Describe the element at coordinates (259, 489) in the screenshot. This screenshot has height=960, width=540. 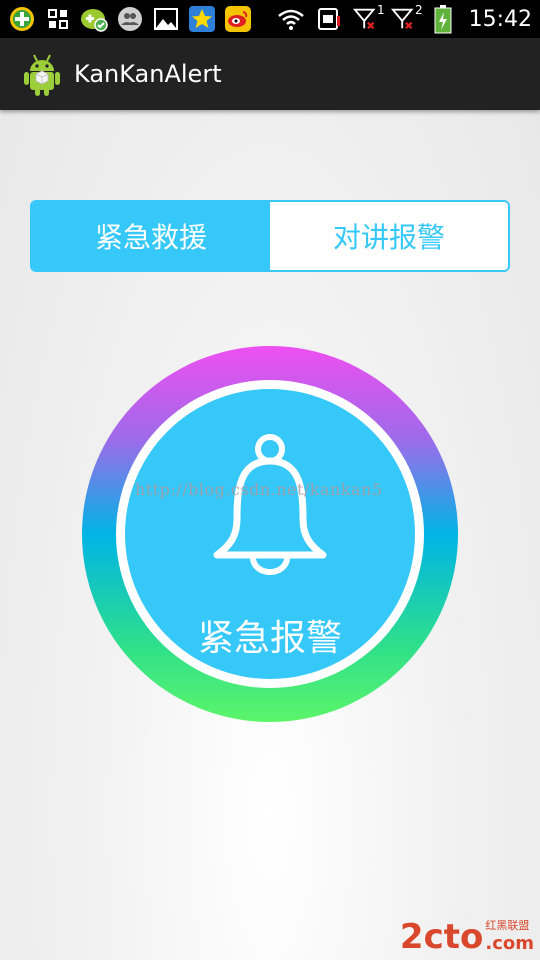
I see `watermark-url: http://blog.csdn.net/kankan5` at that location.